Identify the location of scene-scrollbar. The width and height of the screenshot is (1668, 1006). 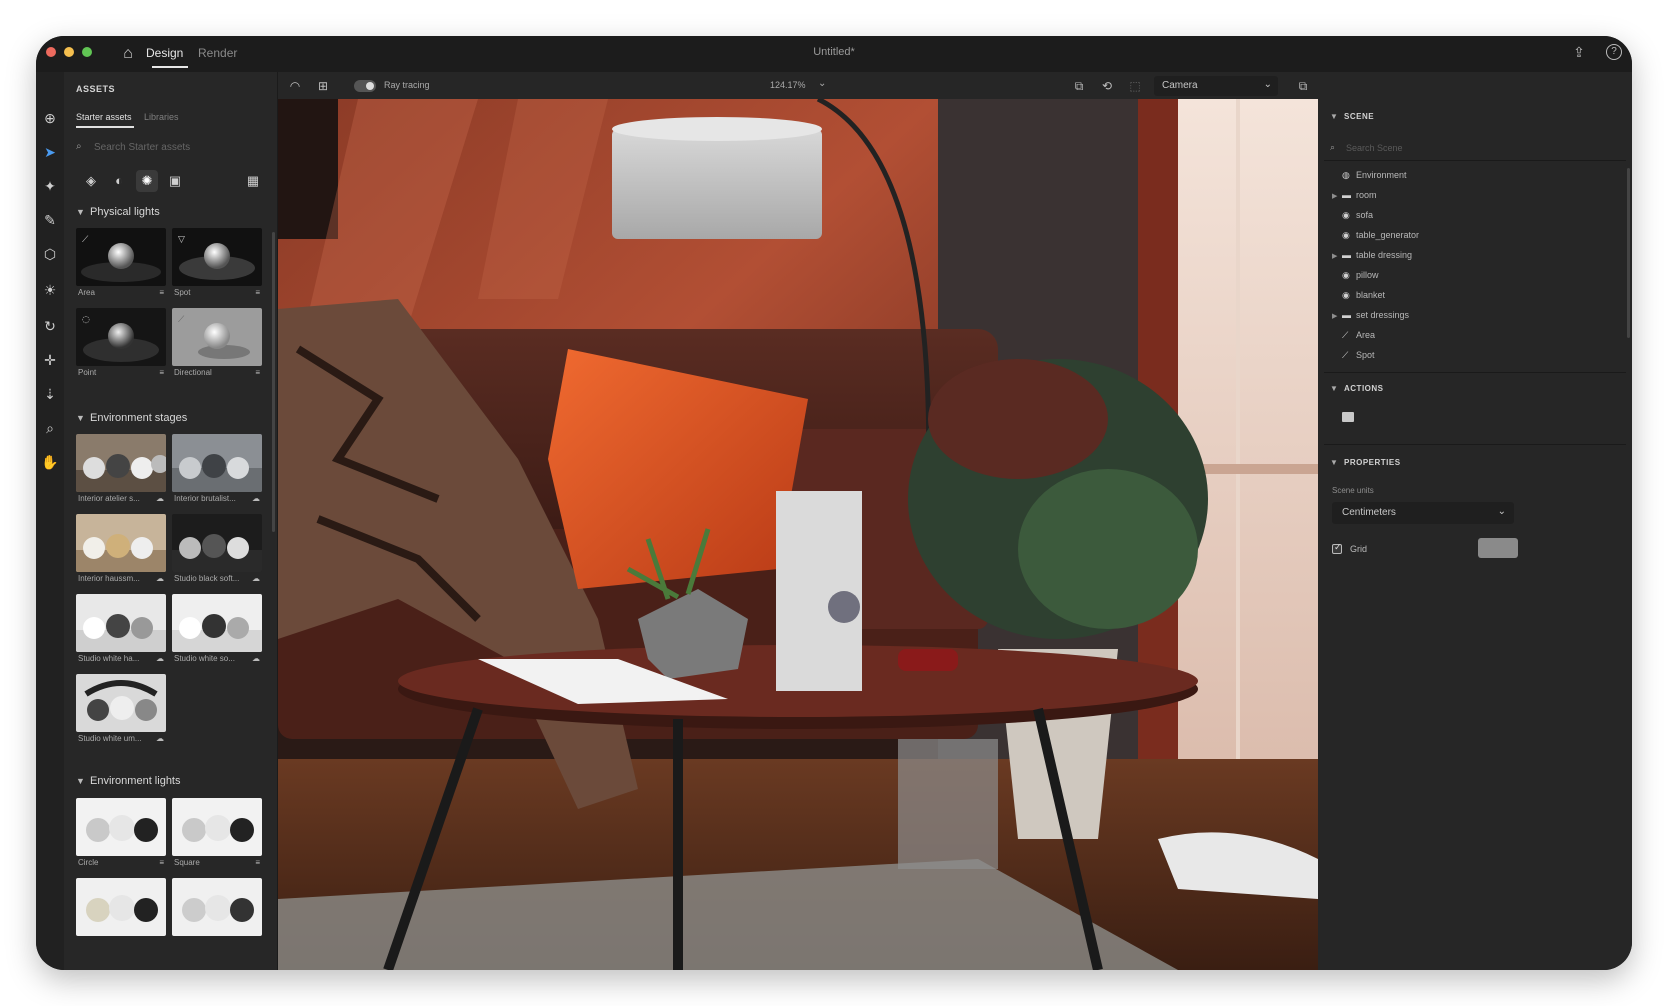
(1628, 253).